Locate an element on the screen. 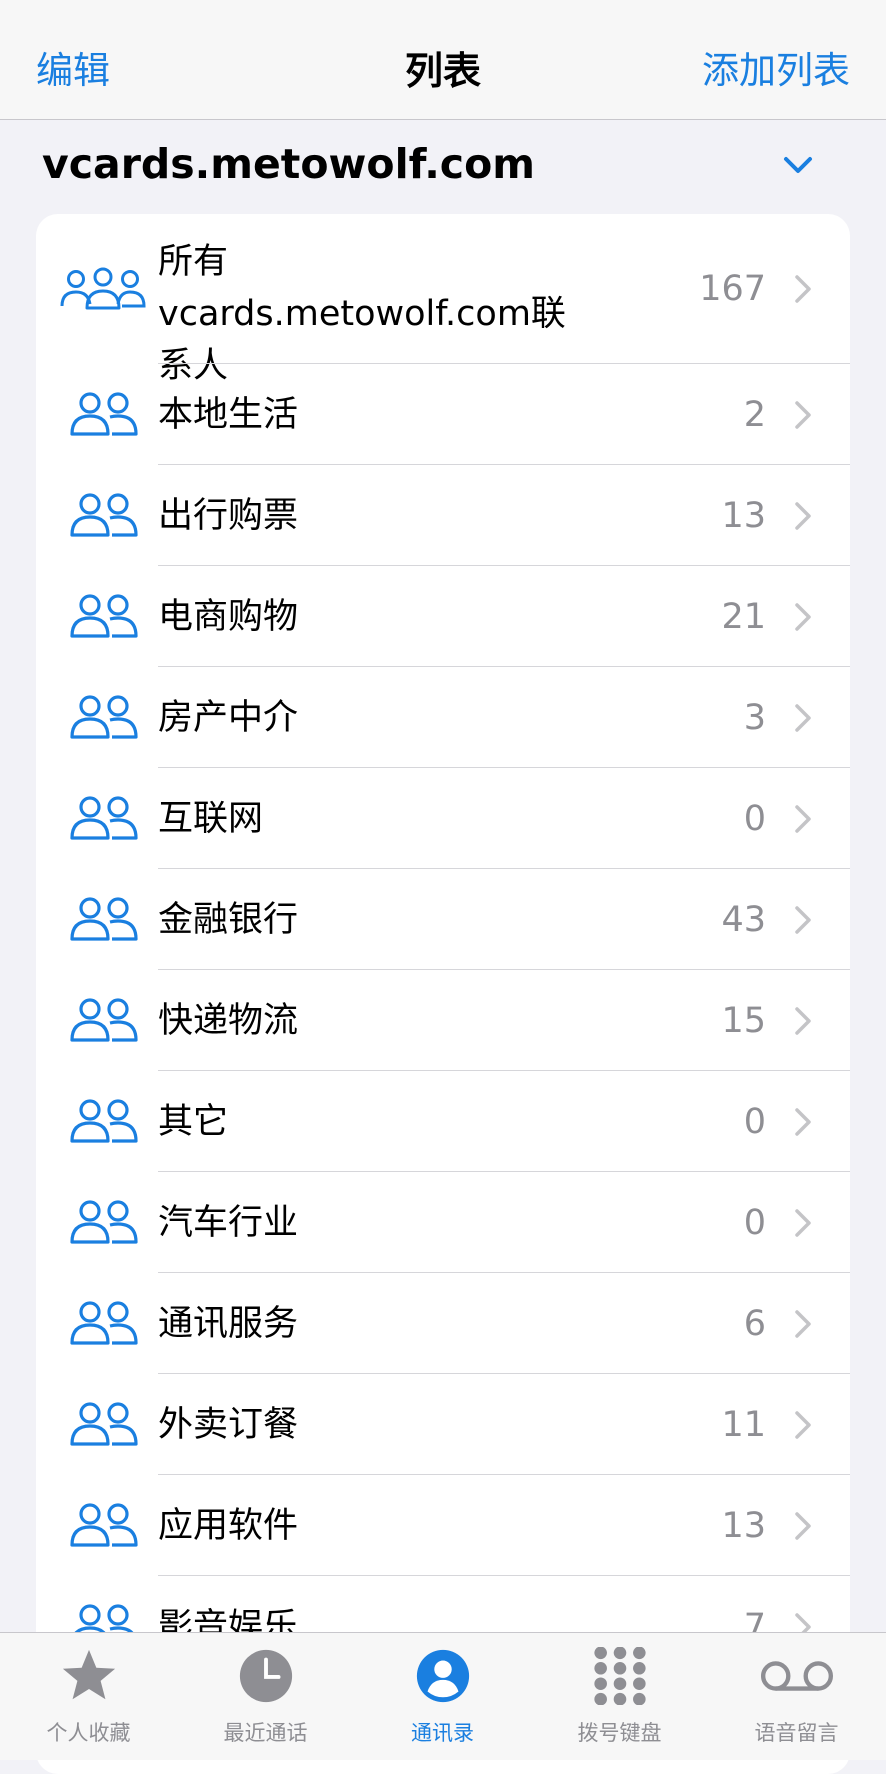 The height and width of the screenshot is (1774, 886). navigation-bar: 编辑 列表 添加列表 is located at coordinates (443, 60).